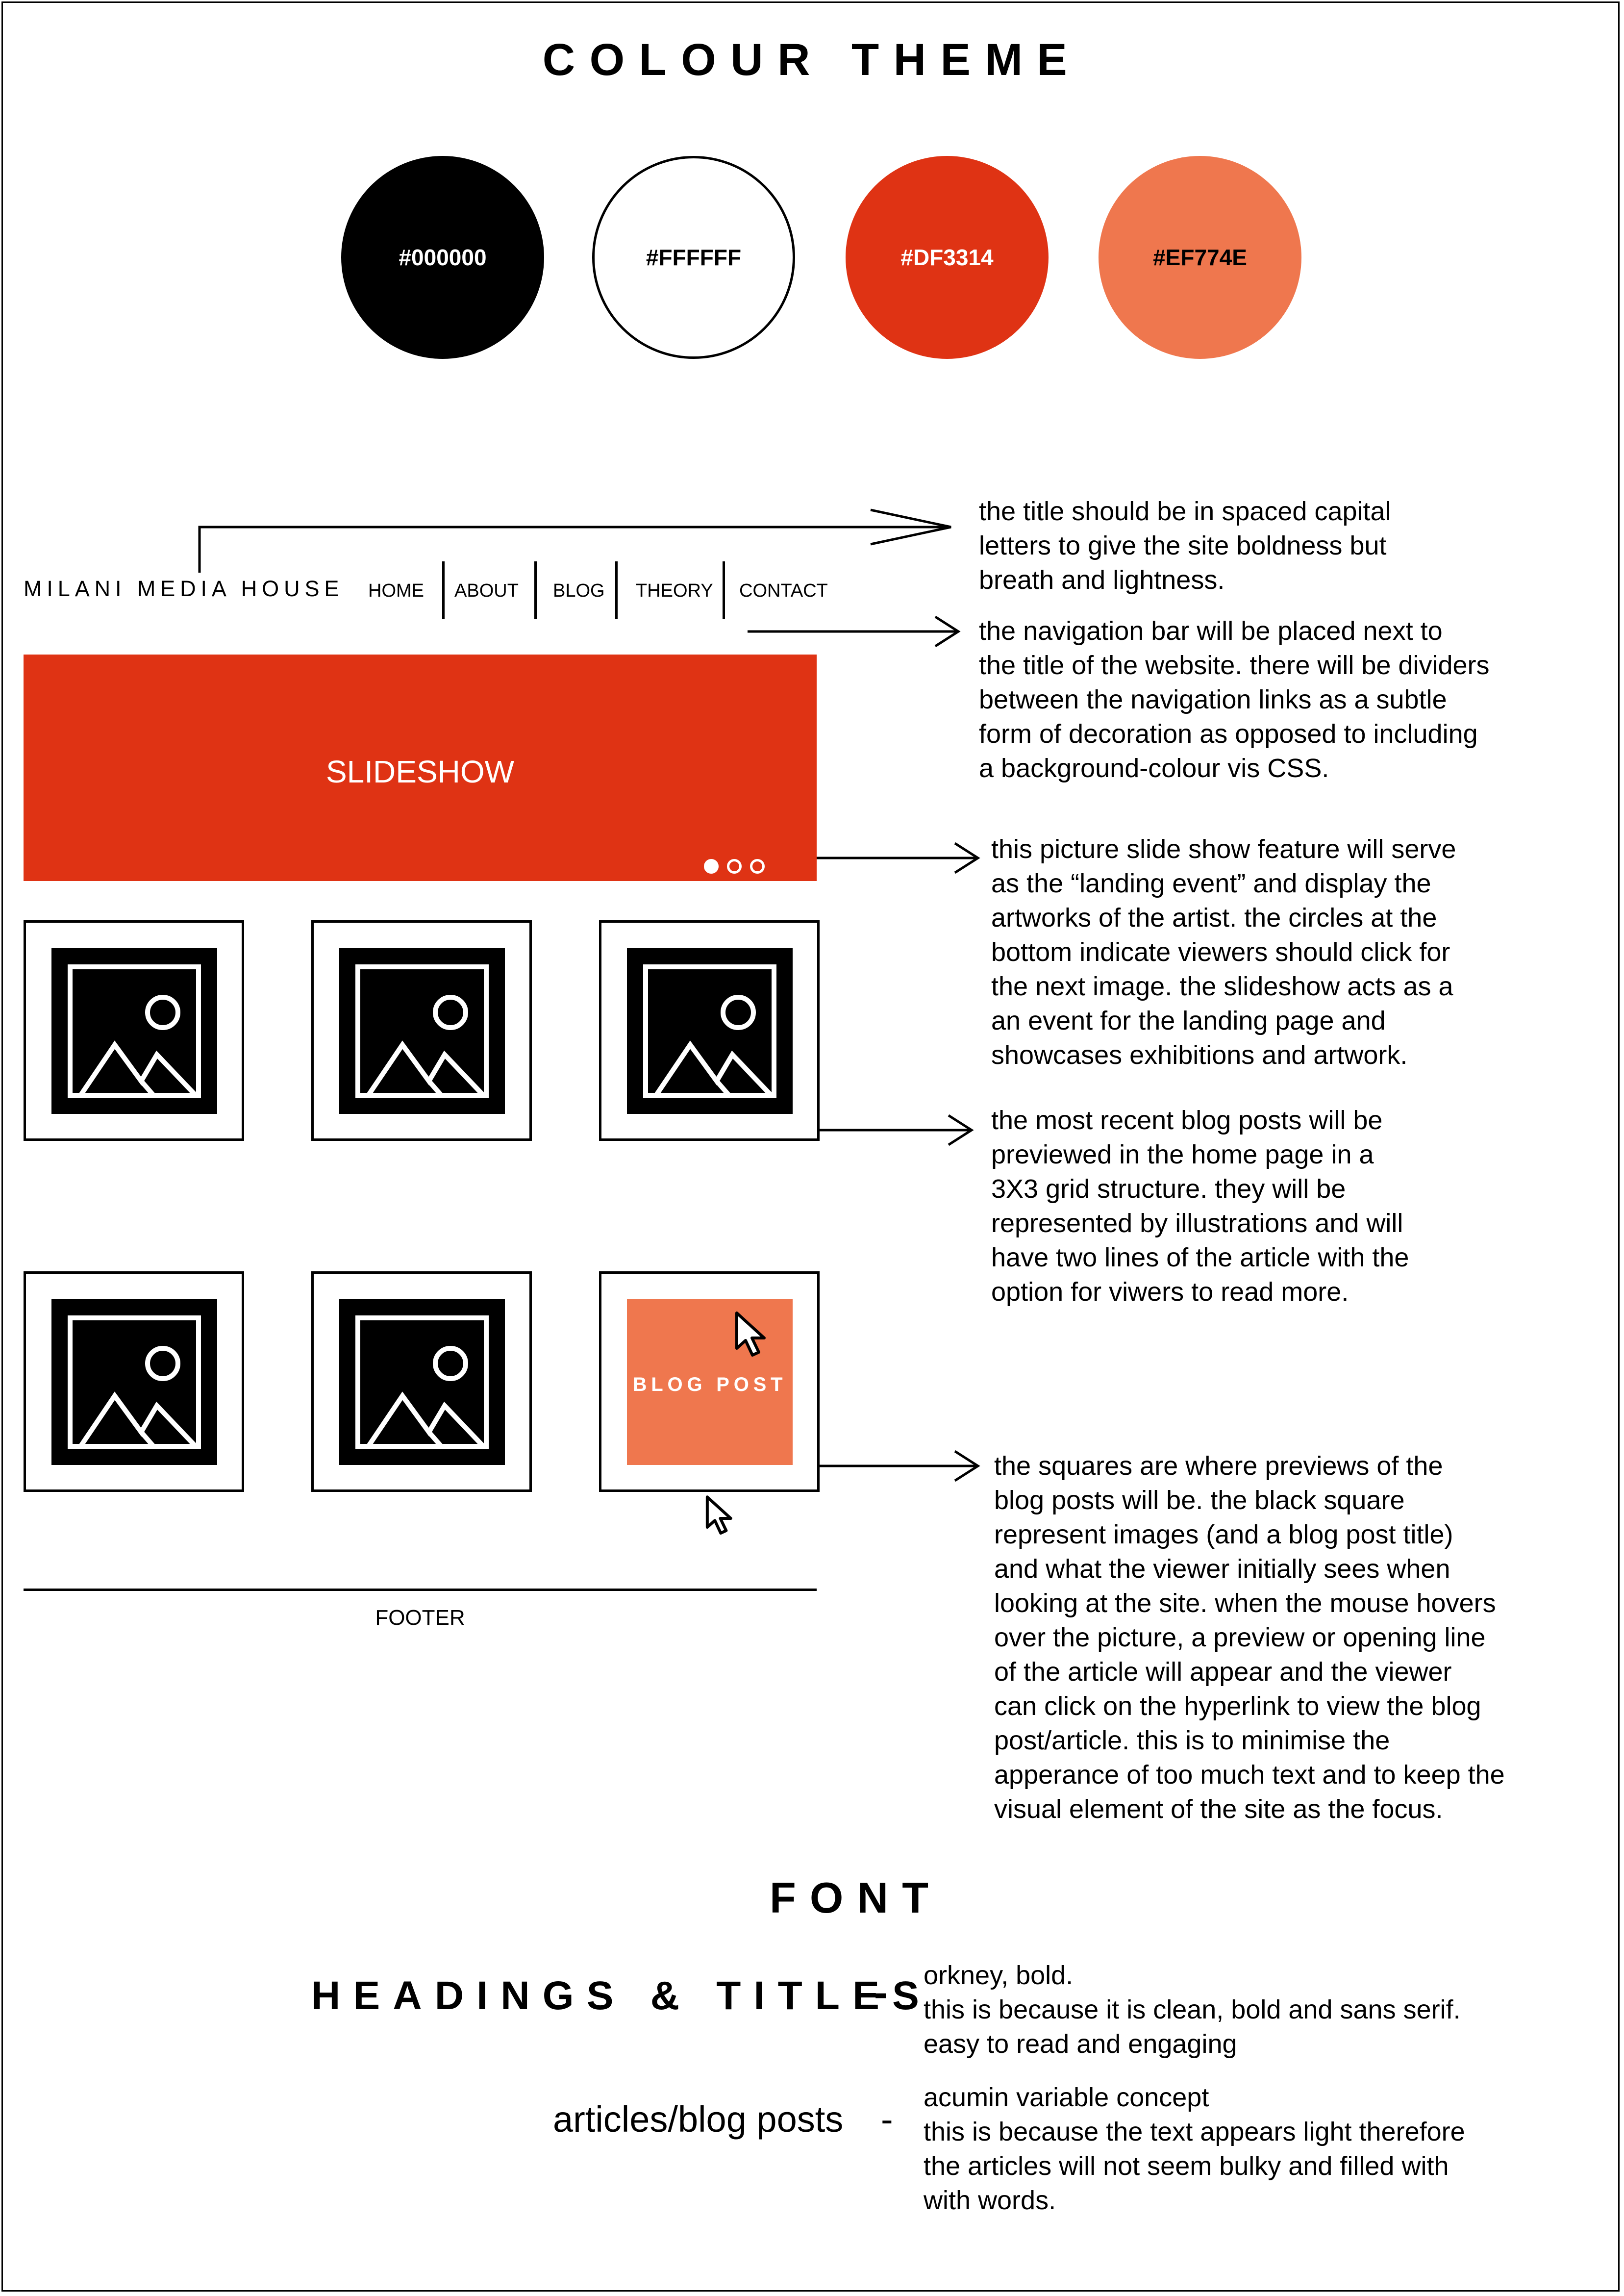  What do you see at coordinates (698, 2119) in the screenshot?
I see `articles-label: articles/blog posts` at bounding box center [698, 2119].